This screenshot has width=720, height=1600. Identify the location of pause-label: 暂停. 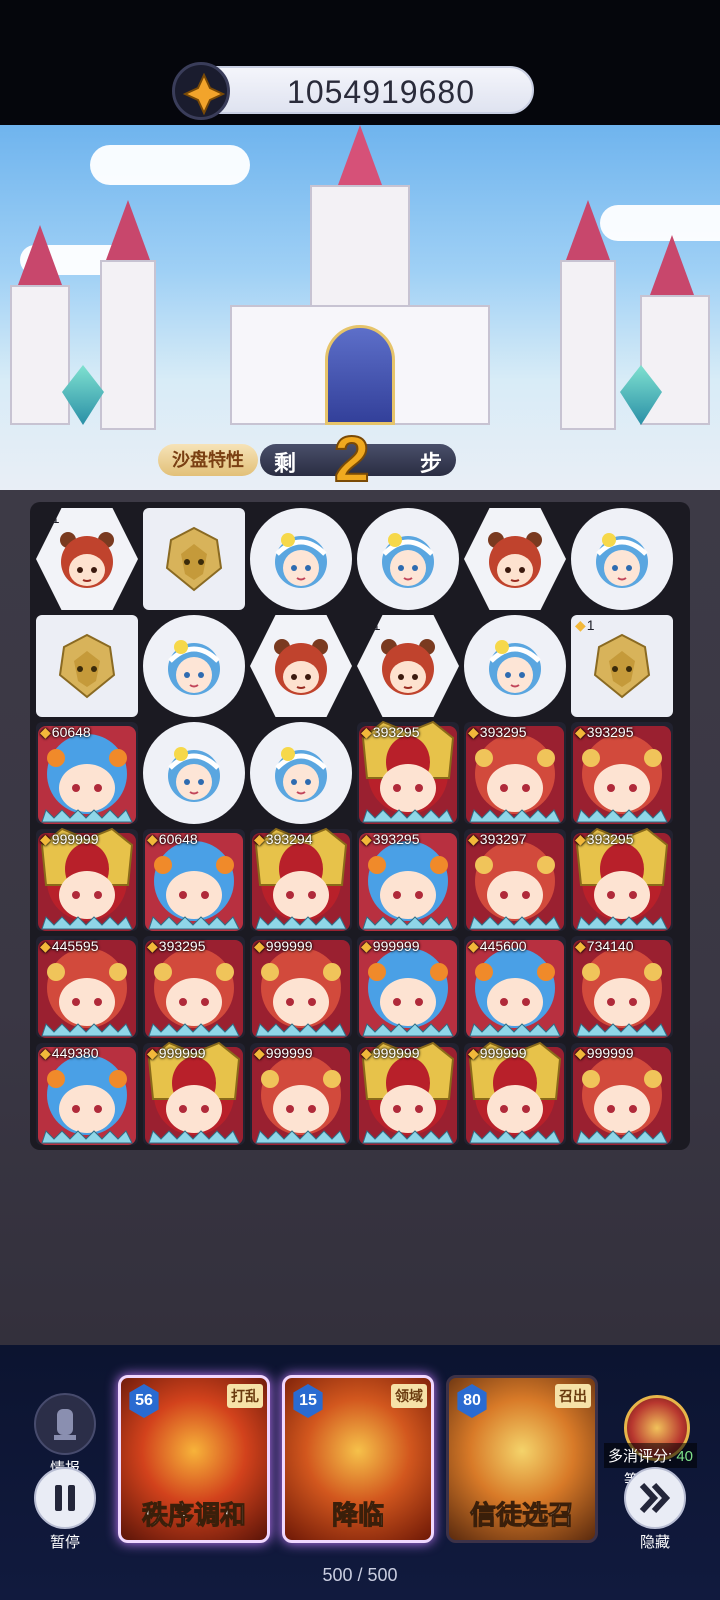
(64, 1542).